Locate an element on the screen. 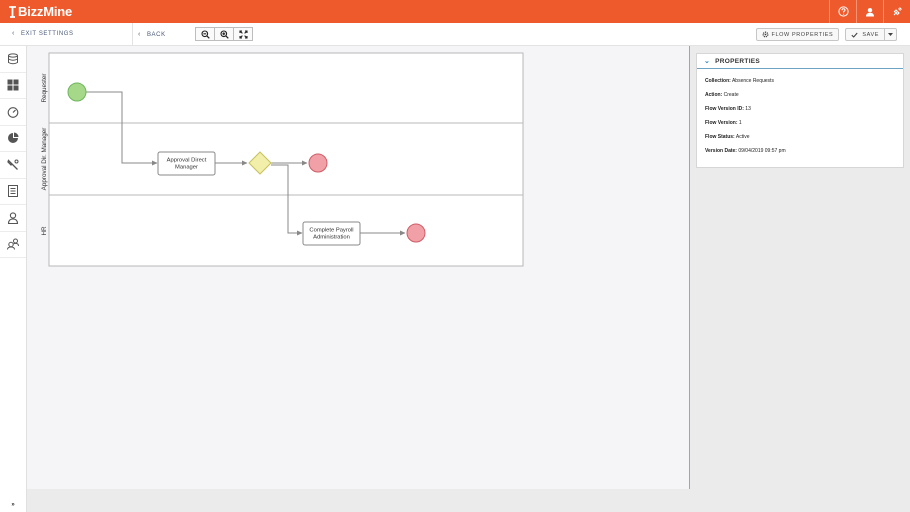 This screenshot has height=512, width=910. user-outline-icon is located at coordinates (13, 218).